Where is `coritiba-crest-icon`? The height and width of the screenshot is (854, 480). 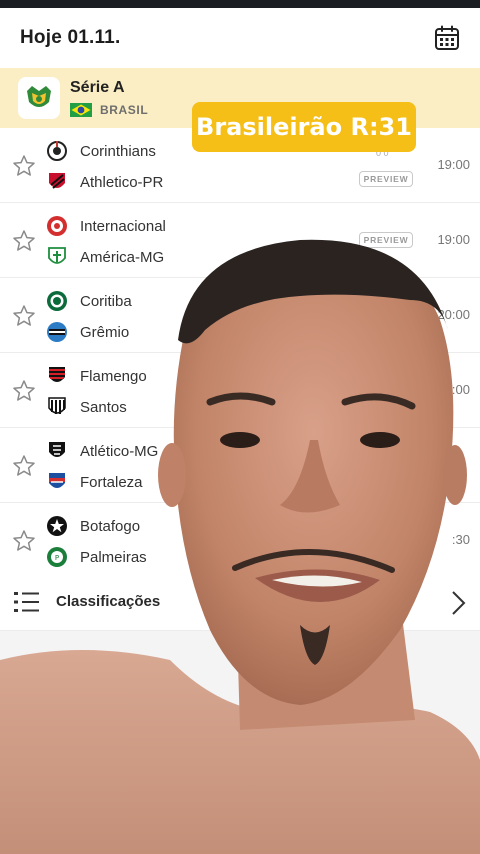
coritiba-crest-icon is located at coordinates (57, 301).